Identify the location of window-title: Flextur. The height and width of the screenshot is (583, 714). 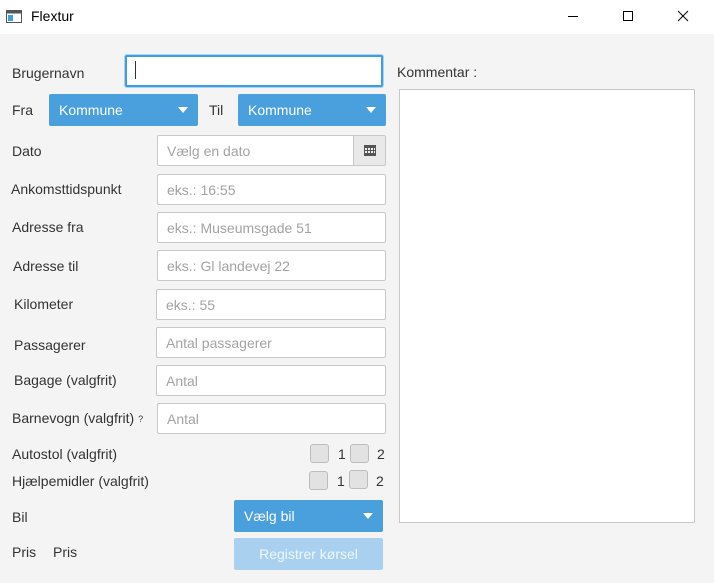
(52, 16).